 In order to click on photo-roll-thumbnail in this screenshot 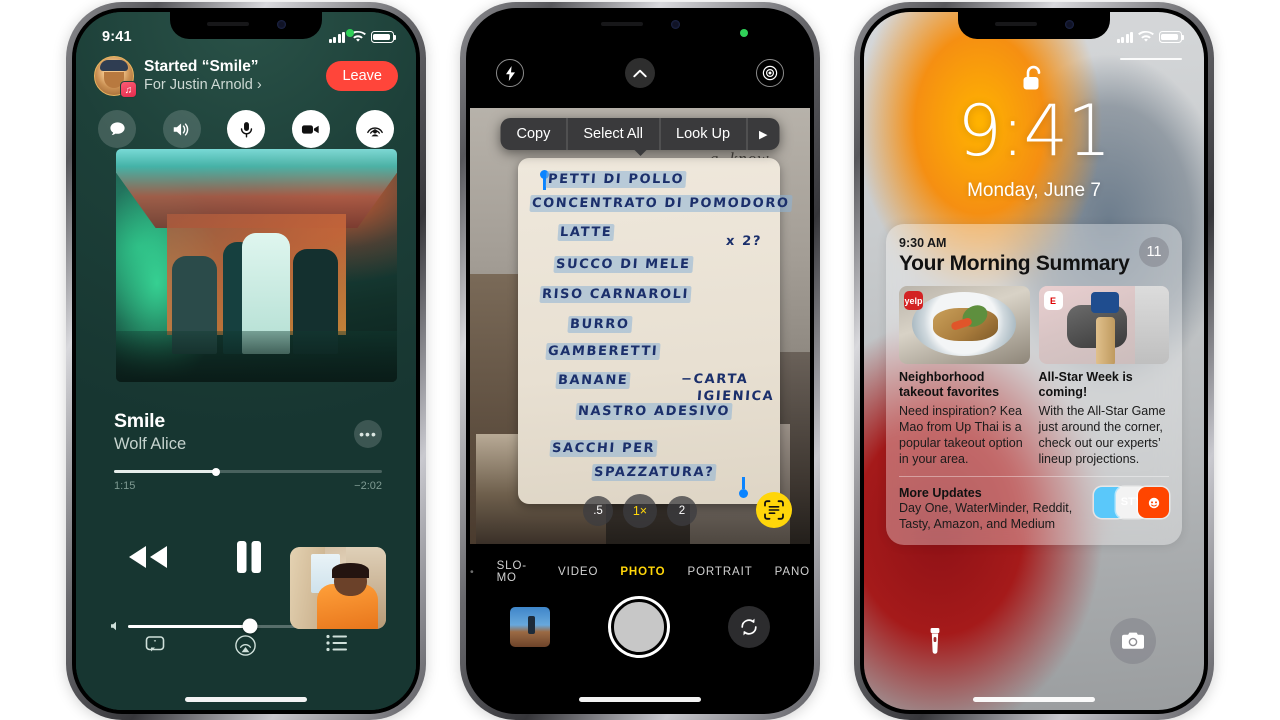, I will do `click(530, 627)`.